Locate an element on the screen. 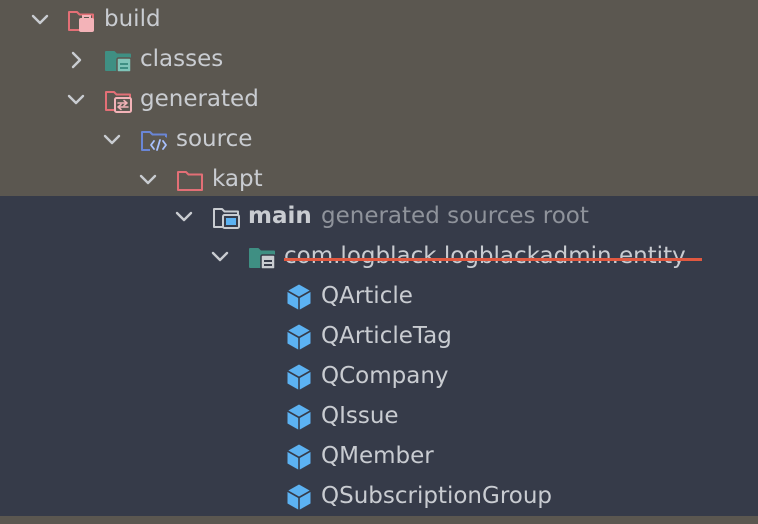  node-label: QIssue is located at coordinates (360, 416).